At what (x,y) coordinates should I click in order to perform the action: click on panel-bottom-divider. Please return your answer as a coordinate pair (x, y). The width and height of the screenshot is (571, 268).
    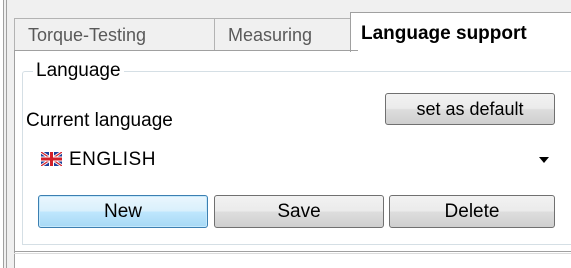
    Looking at the image, I should click on (292, 251).